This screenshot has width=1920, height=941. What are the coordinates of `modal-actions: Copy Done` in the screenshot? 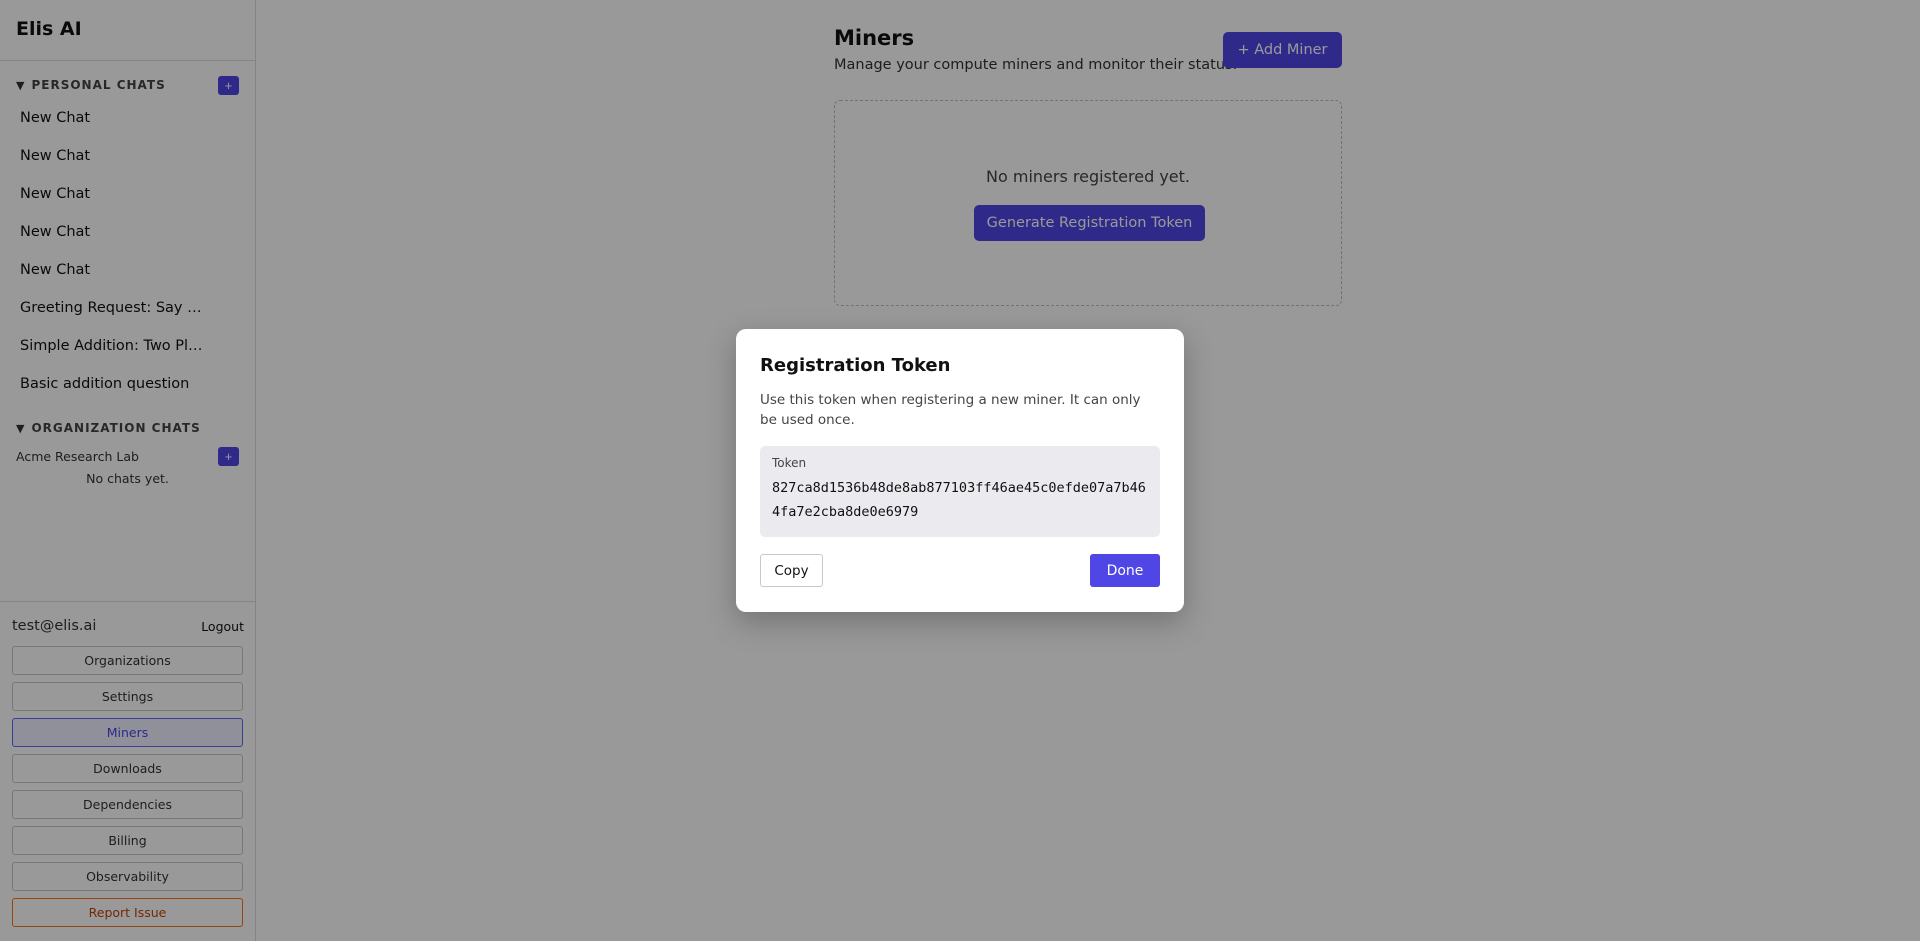 It's located at (960, 570).